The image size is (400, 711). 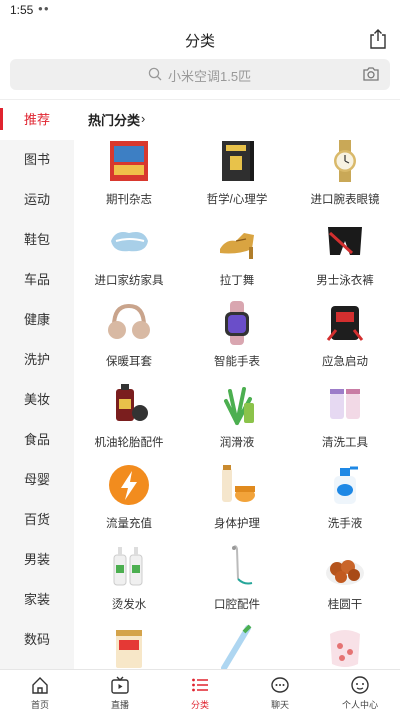 I want to click on category-item: 流量充值, so click(x=129, y=502).